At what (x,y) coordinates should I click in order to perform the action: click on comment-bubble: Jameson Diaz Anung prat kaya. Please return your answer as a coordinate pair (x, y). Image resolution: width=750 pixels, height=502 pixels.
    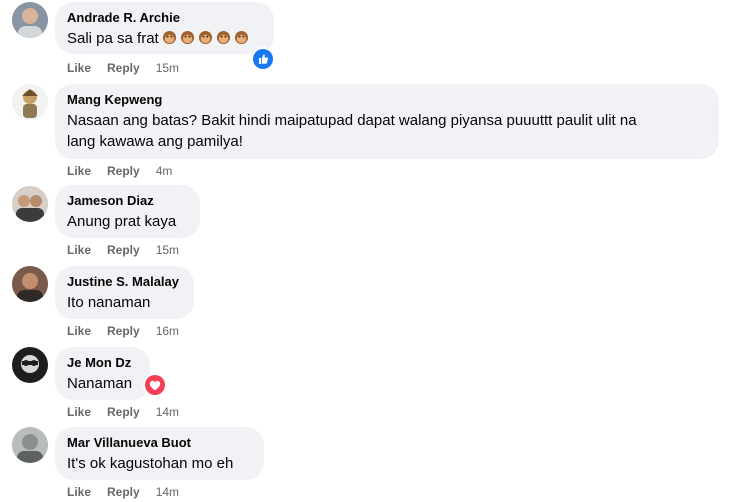
    Looking at the image, I should click on (127, 211).